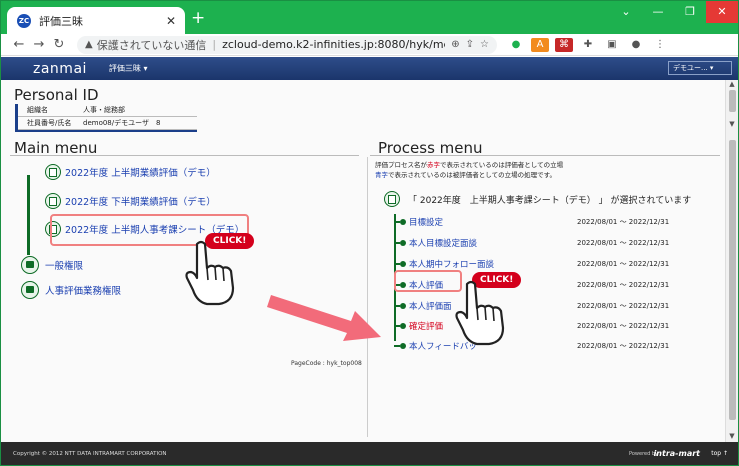 The height and width of the screenshot is (466, 739). Describe the element at coordinates (472, 175) in the screenshot. I see `note-text: で表示されているのは被評価者としての立場の処理です。` at that location.